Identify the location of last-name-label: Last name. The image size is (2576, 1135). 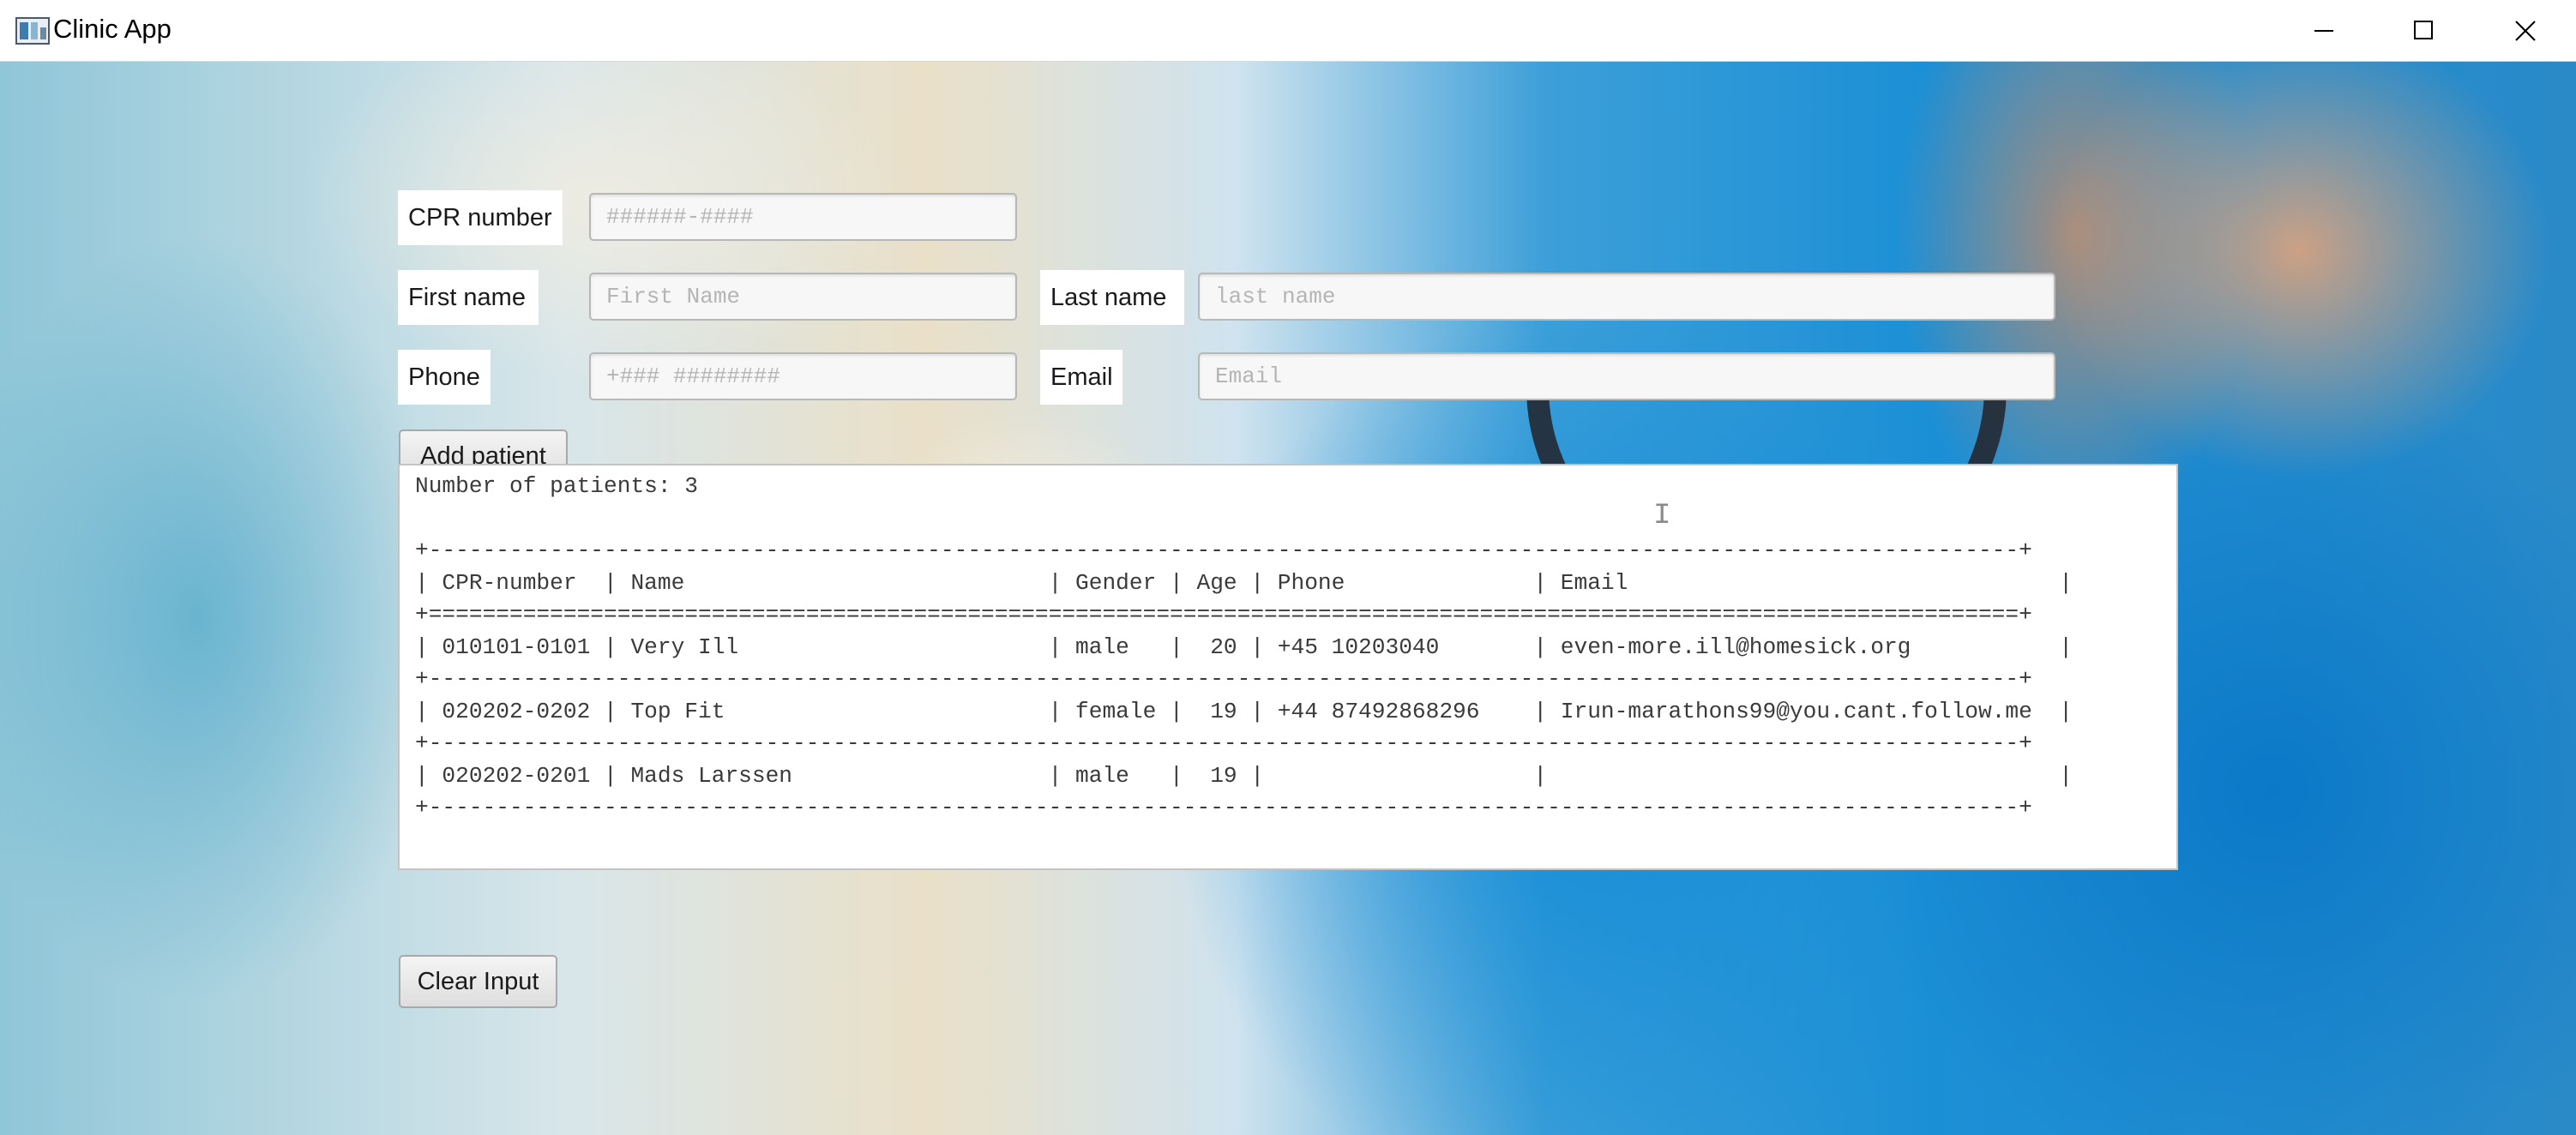
(1112, 297).